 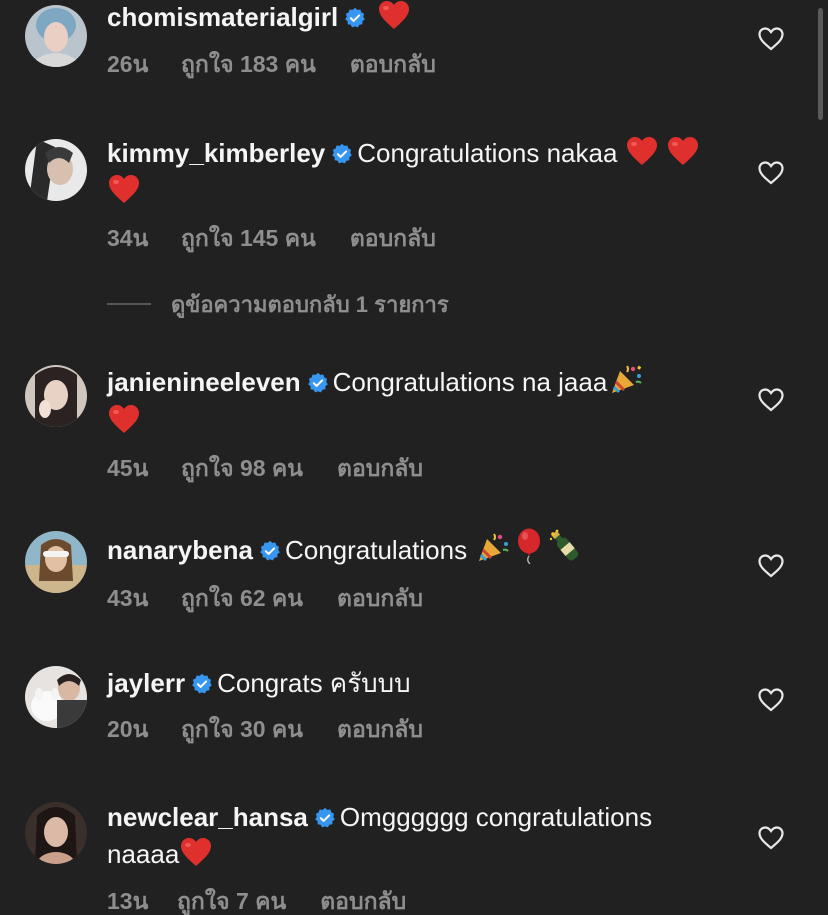 I want to click on comment-username: jaylerr, so click(x=146, y=683).